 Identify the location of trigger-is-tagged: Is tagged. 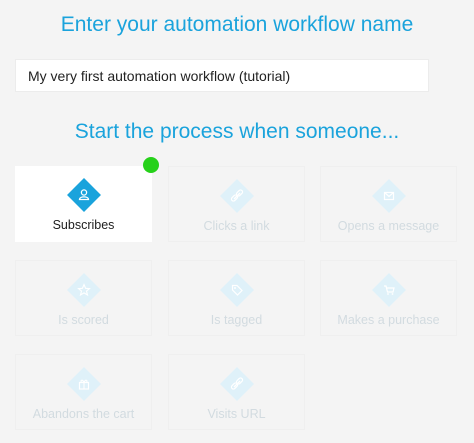
(236, 298).